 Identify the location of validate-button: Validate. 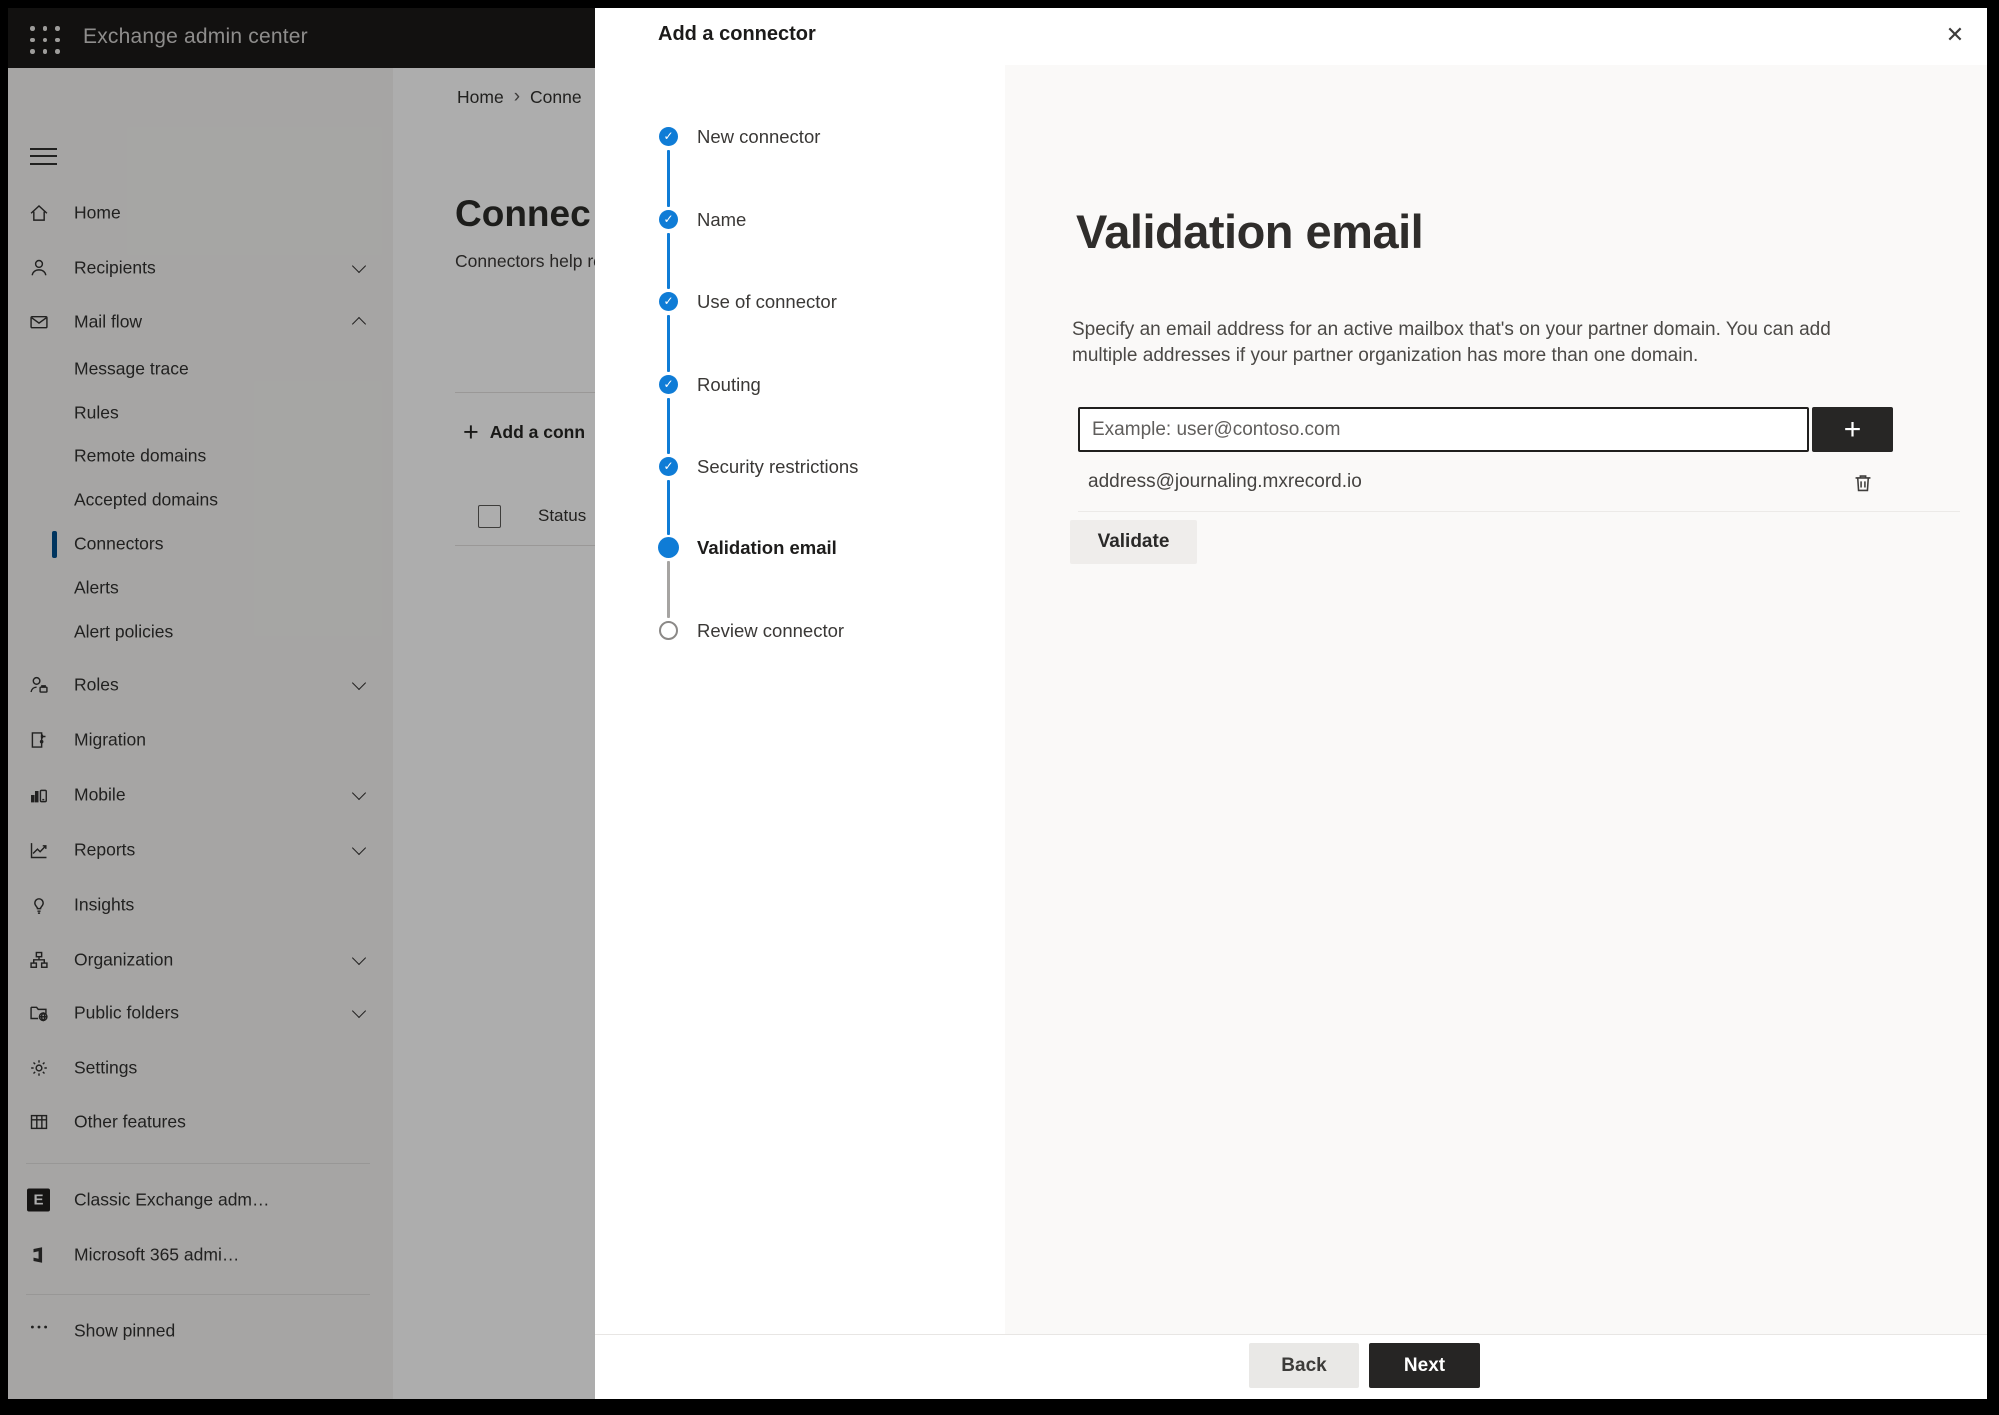
(1133, 542).